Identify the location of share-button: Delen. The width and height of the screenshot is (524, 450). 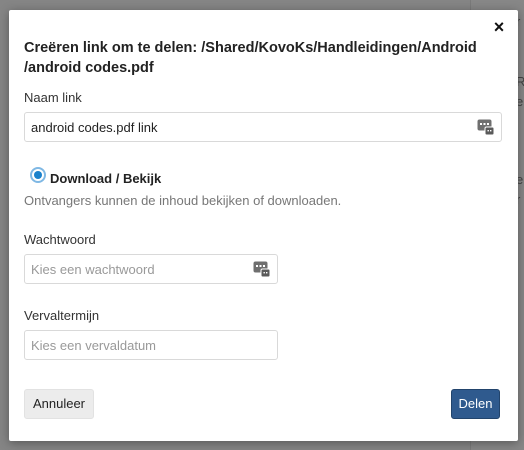
(475, 404).